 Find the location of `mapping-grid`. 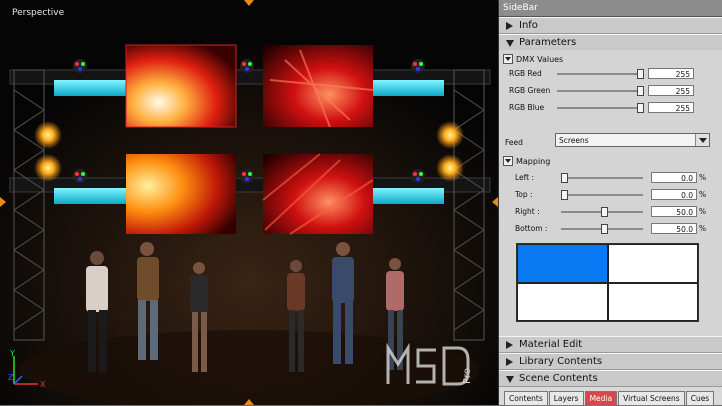

mapping-grid is located at coordinates (607, 282).